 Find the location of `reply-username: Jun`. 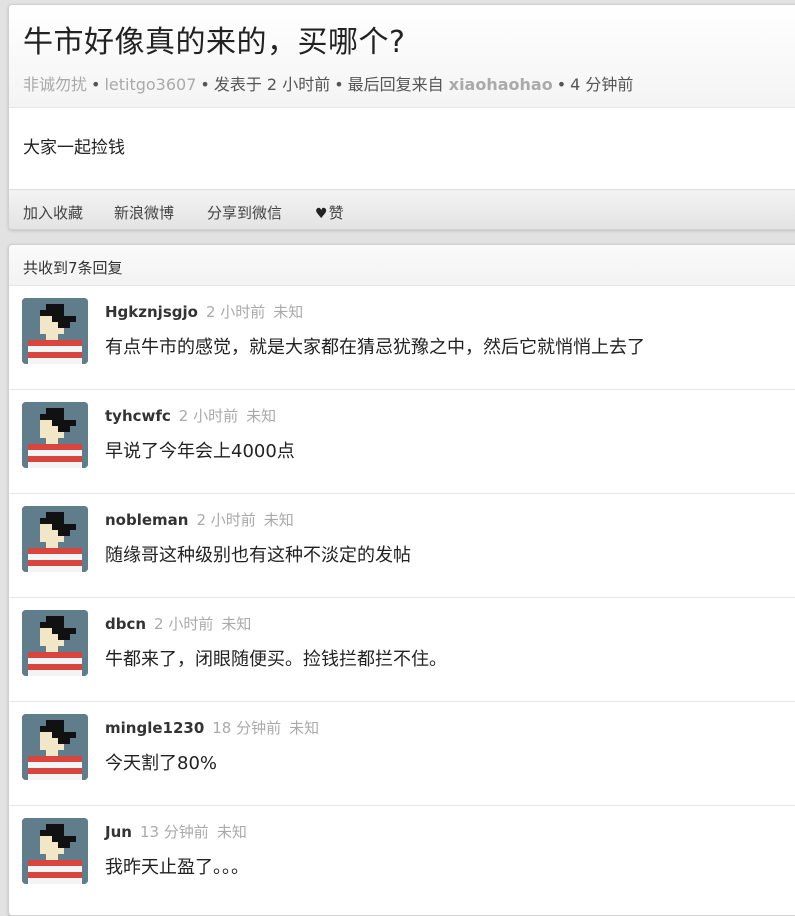

reply-username: Jun is located at coordinates (118, 832).